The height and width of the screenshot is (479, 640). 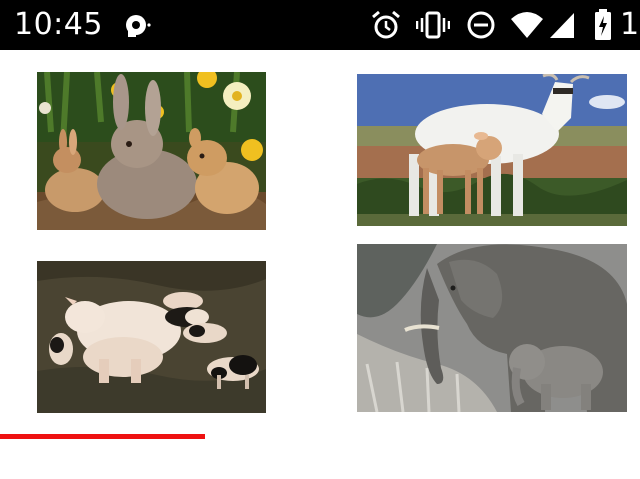 I want to click on notification-cloud-icon, so click(x=136, y=25).